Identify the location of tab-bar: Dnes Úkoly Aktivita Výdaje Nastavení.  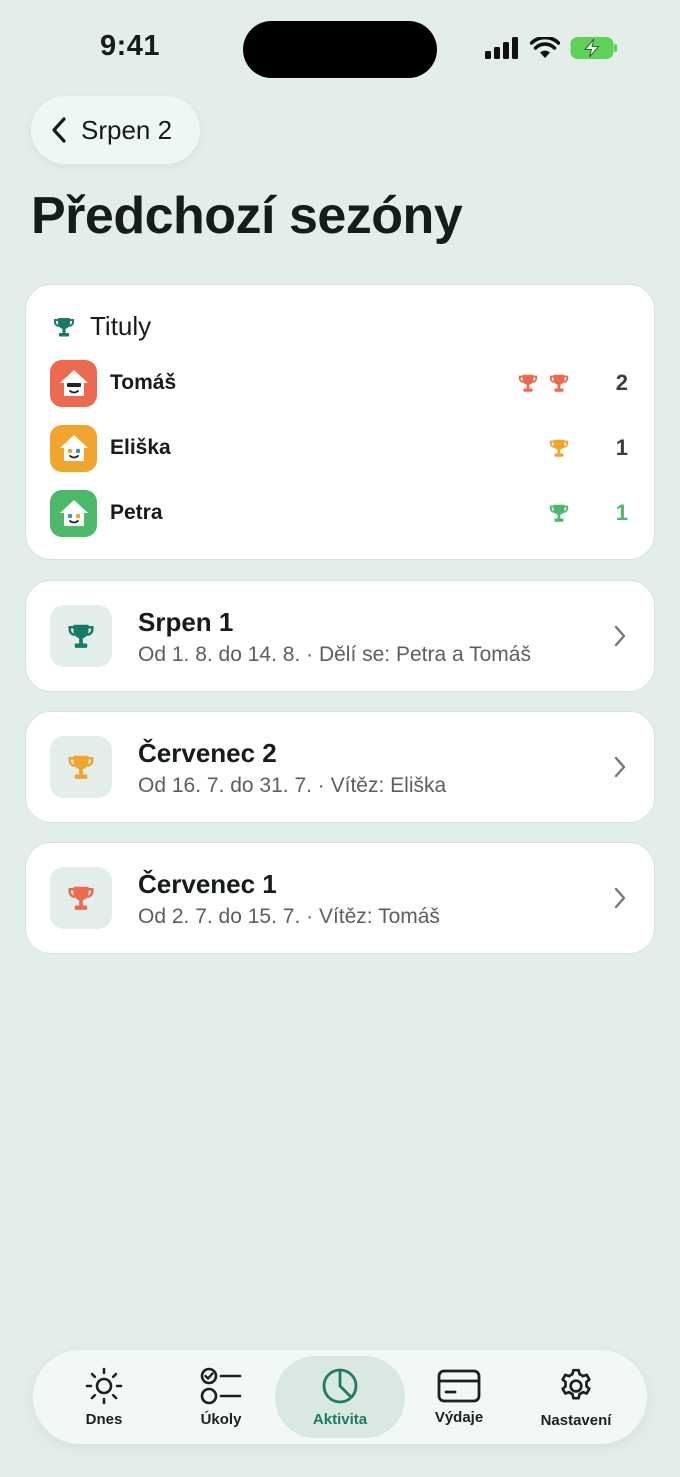
(340, 1397).